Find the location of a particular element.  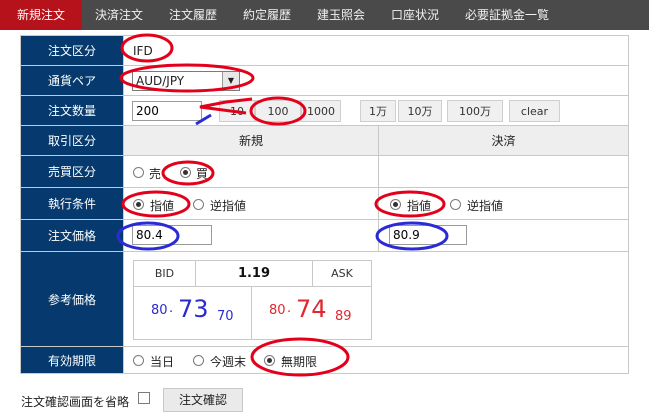

new-price-input is located at coordinates (172, 235).